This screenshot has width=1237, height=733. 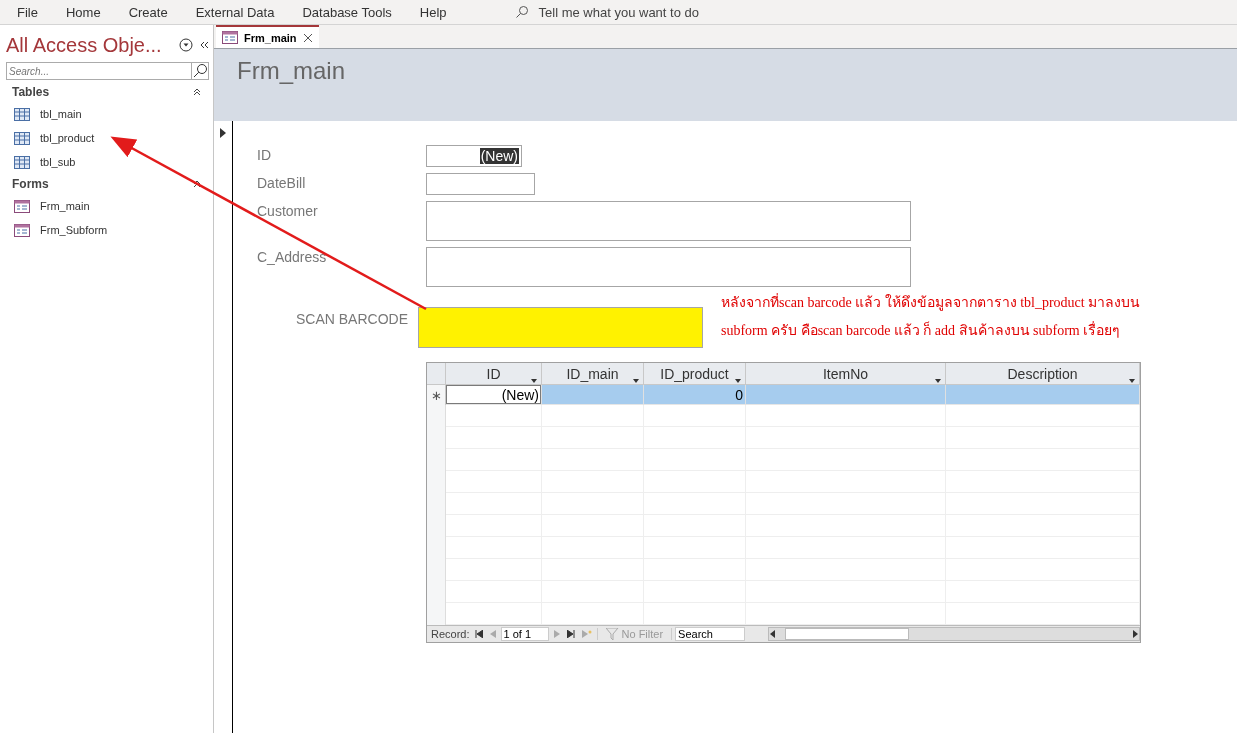 What do you see at coordinates (931, 302) in the screenshot?
I see `annotation-text: หลังจากที่scan barcode แล้ว ให้ดึงข้อมูลจากตาราง tbl_product มาลงบน` at bounding box center [931, 302].